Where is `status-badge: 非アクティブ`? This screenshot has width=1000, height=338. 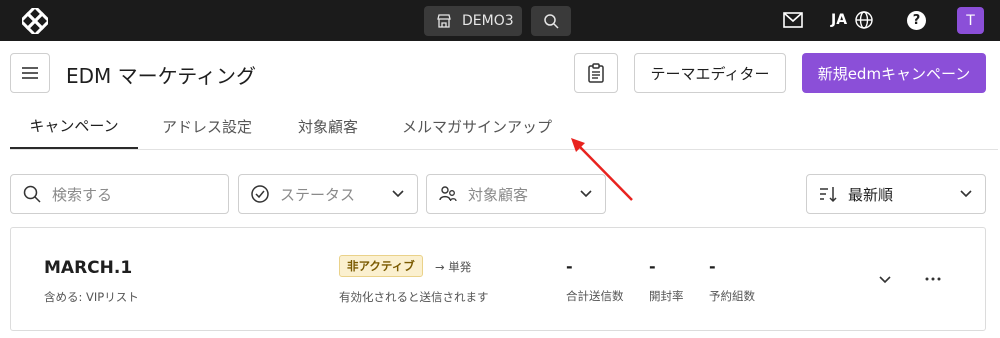 status-badge: 非アクティブ is located at coordinates (381, 266).